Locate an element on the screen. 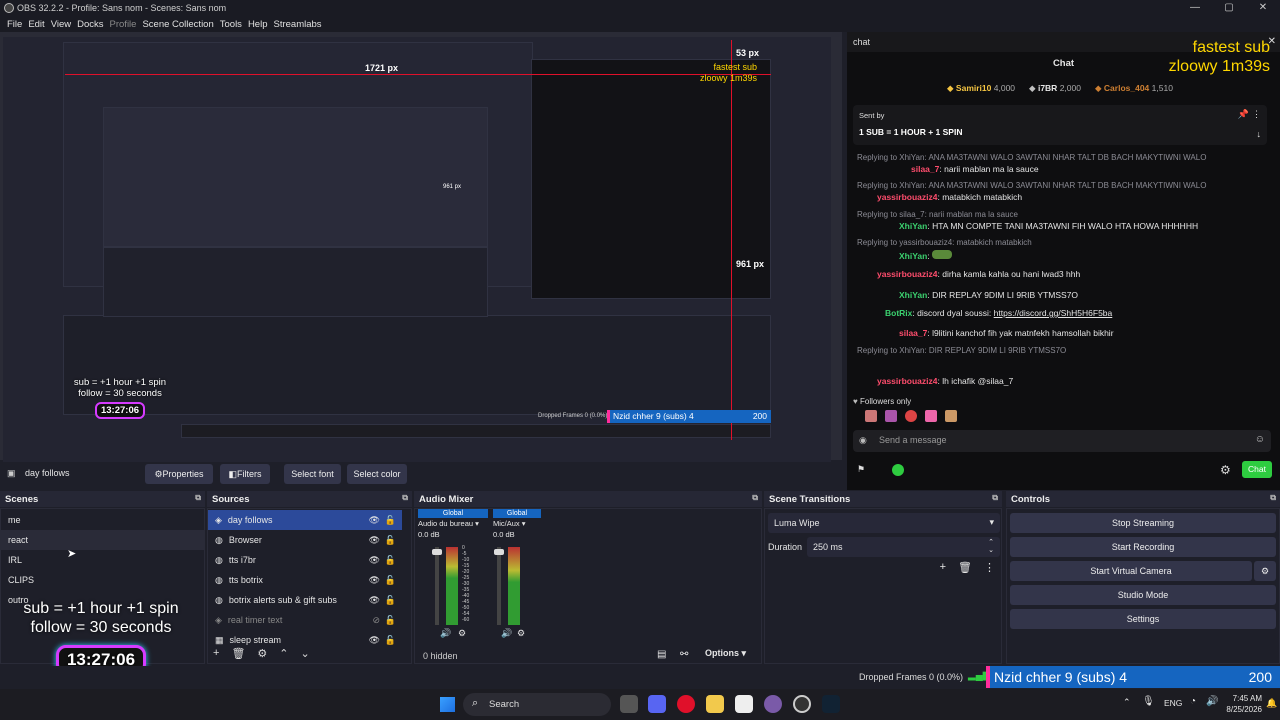  menu-scene-collection: Scene Collection is located at coordinates (177, 24).